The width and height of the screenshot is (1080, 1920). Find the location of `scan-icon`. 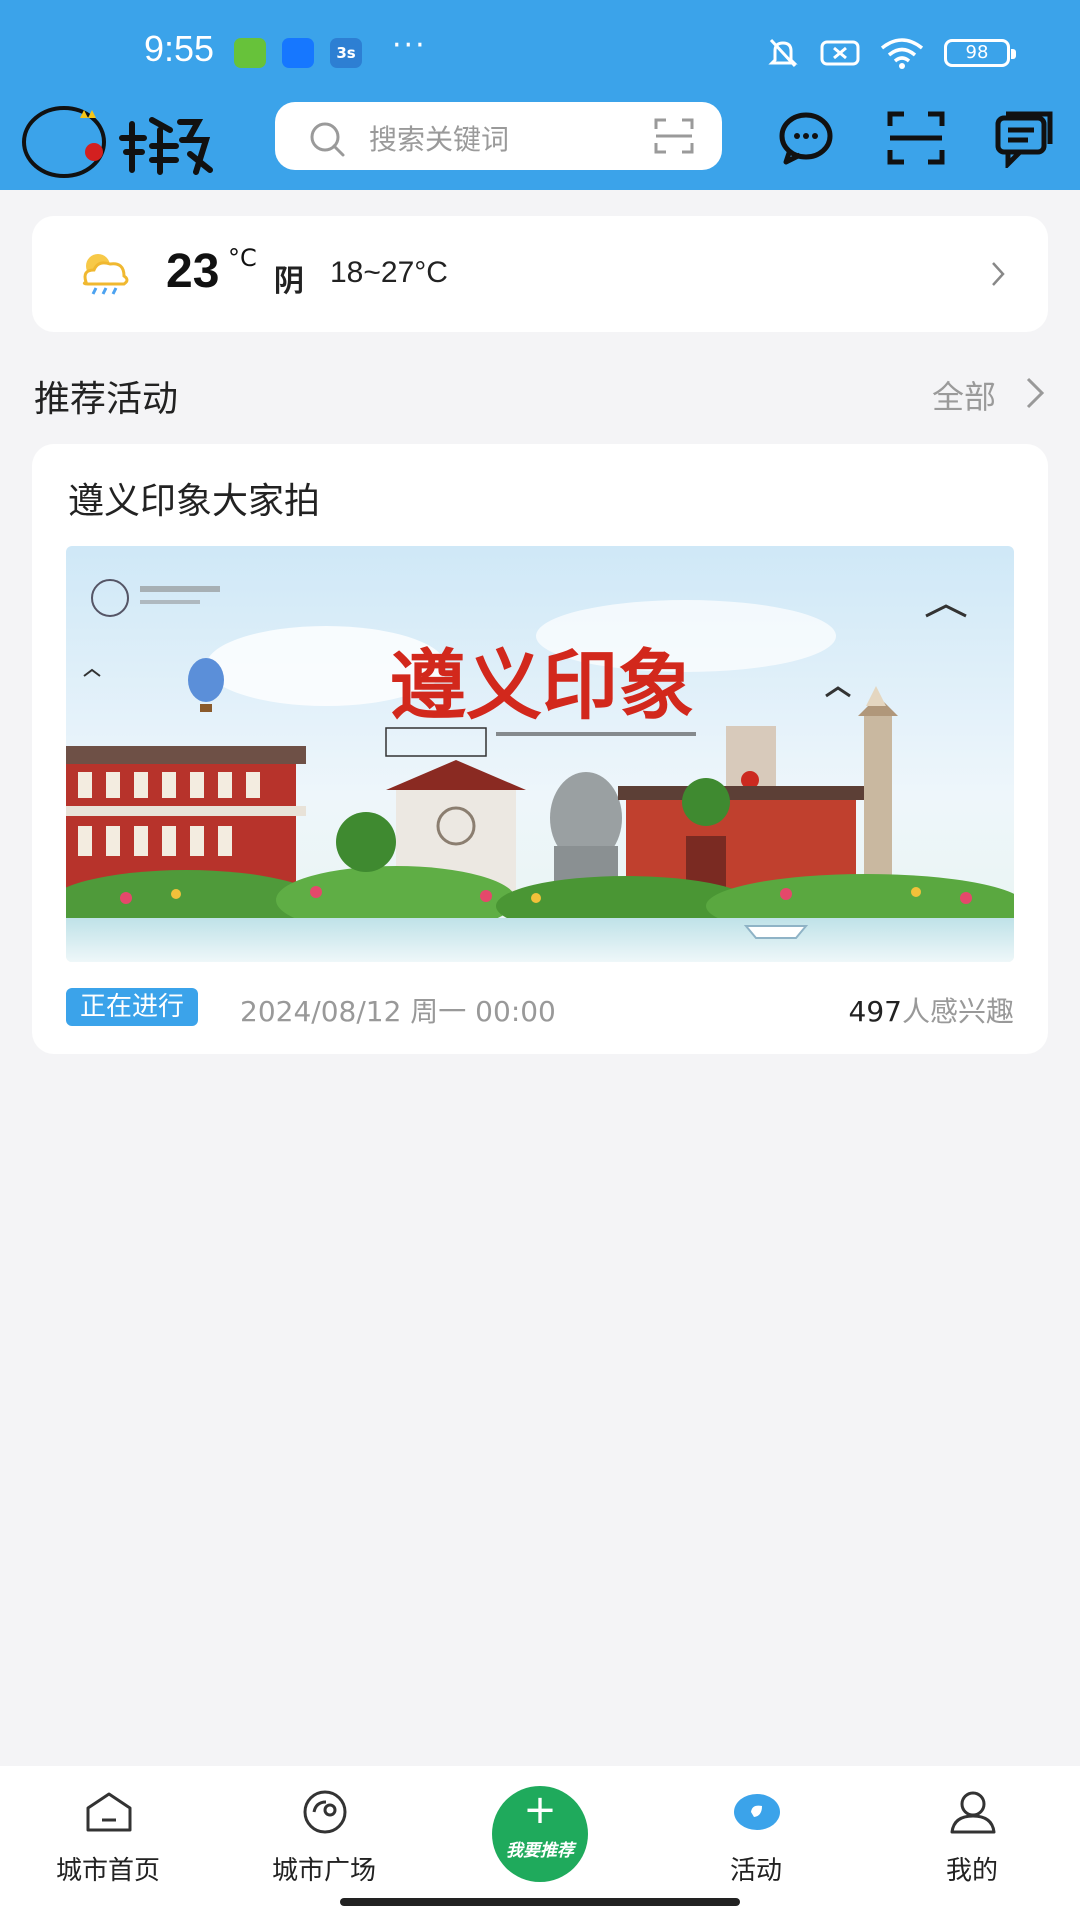

scan-icon is located at coordinates (674, 136).